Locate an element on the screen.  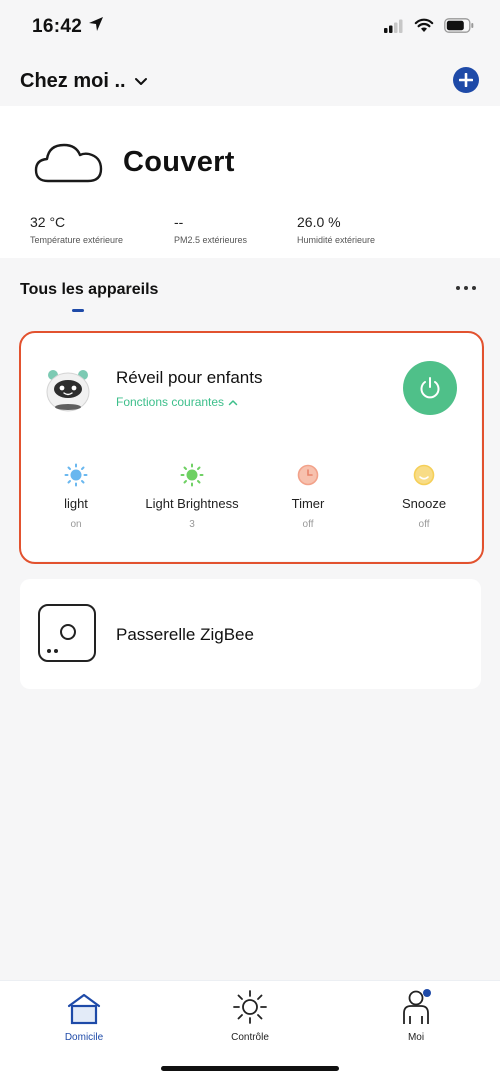
home-name: Chez moi .. is located at coordinates (73, 81).